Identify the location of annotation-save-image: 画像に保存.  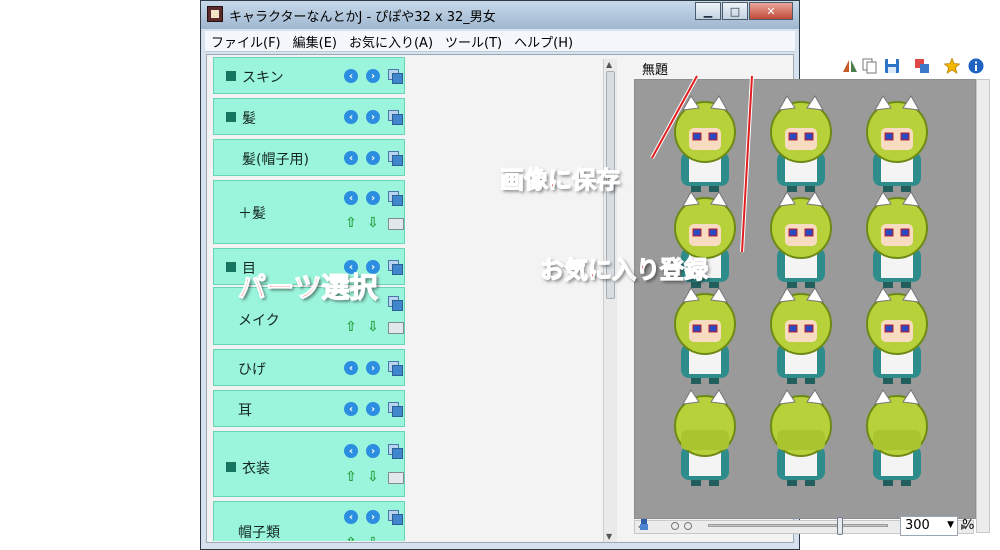
(559, 179).